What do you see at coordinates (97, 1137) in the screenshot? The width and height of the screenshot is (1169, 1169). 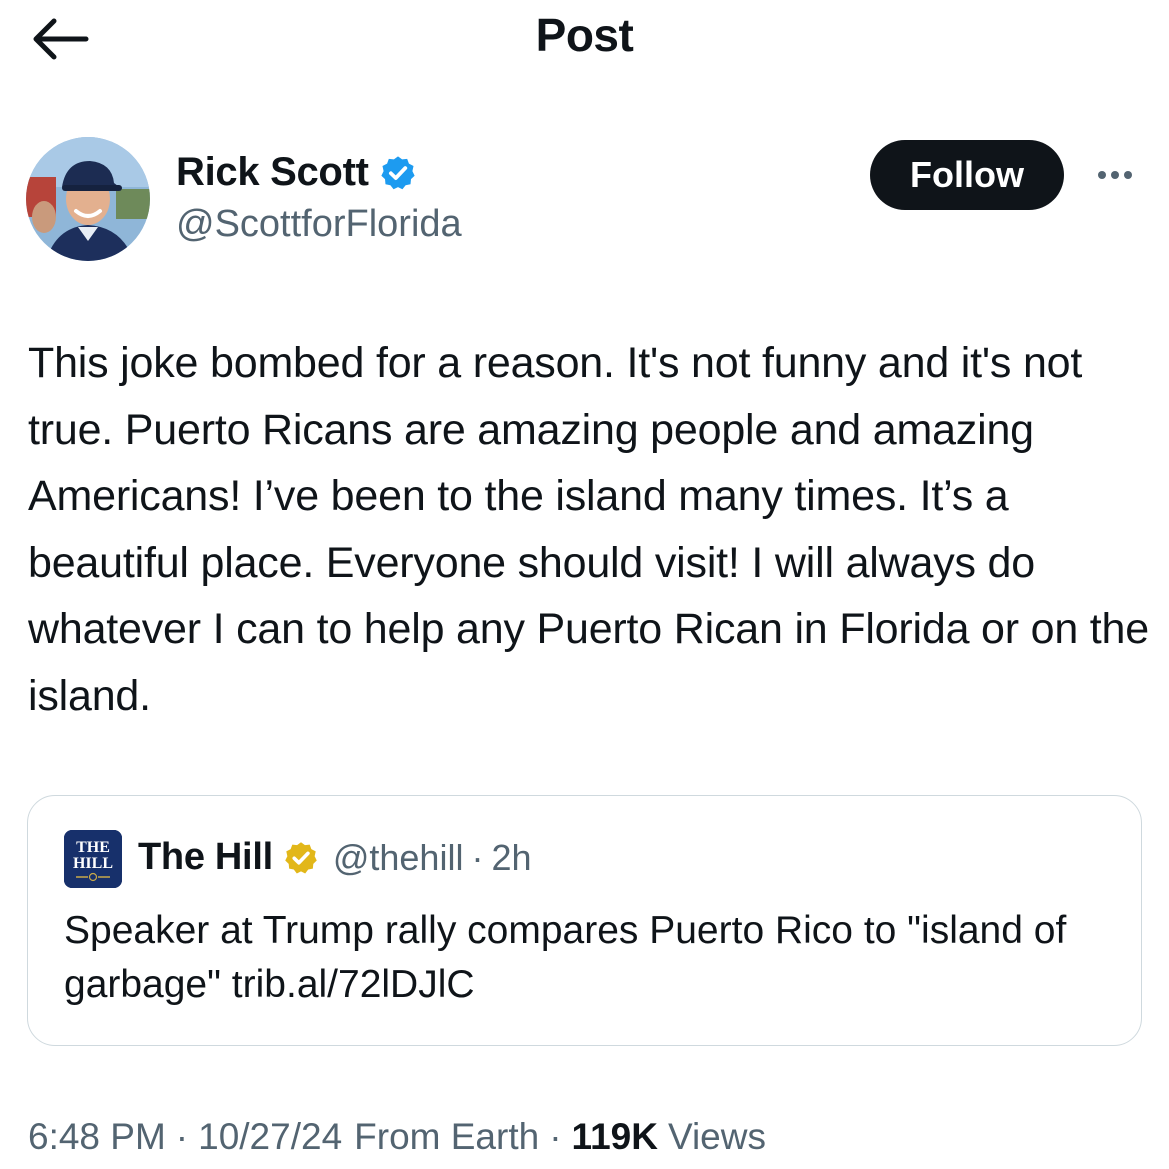 I see `post-time: 6:48 PM` at bounding box center [97, 1137].